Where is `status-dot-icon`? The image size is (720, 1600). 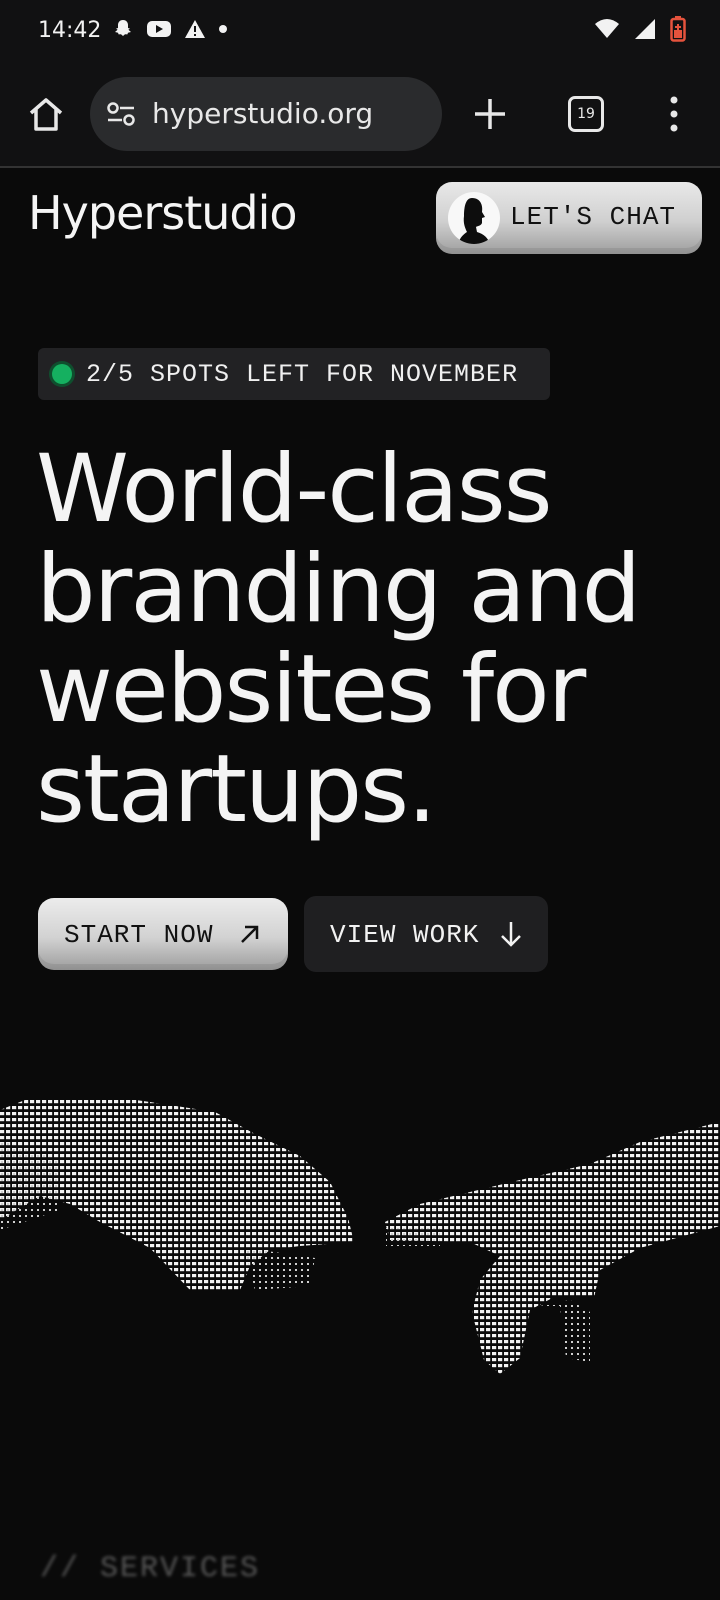
status-dot-icon is located at coordinates (62, 374).